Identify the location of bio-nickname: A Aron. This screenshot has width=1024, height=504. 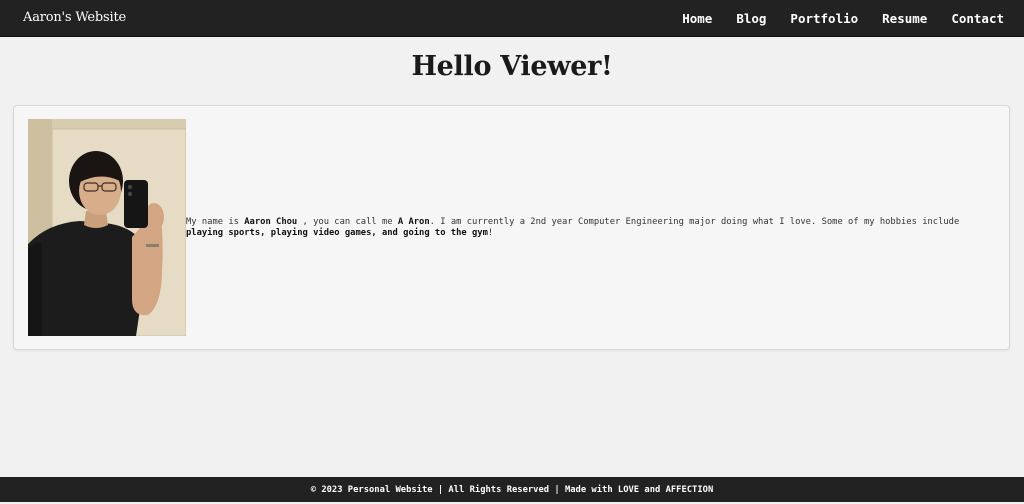
(413, 222).